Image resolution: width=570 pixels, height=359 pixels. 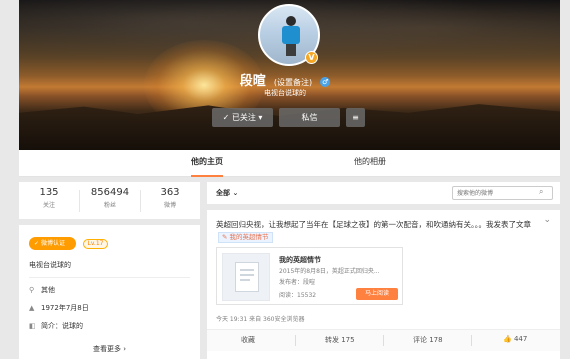 I want to click on profile-name-row: 段暄 (设置备注) ♂, so click(x=285, y=79).